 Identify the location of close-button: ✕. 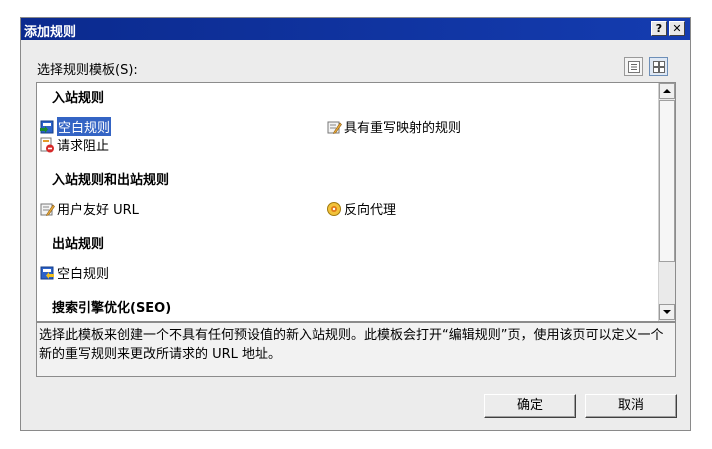
(677, 28).